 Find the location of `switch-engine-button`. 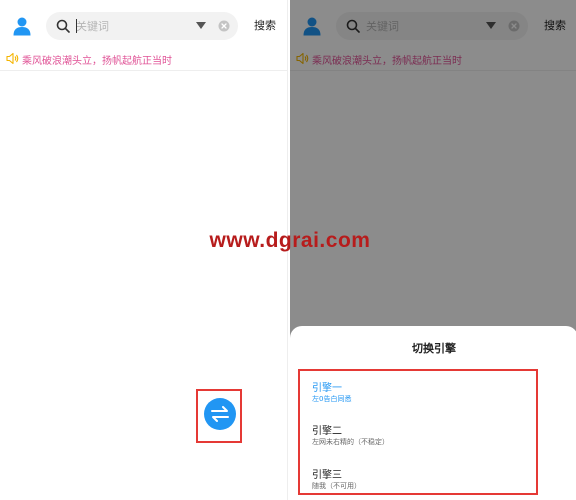

switch-engine-button is located at coordinates (220, 414).